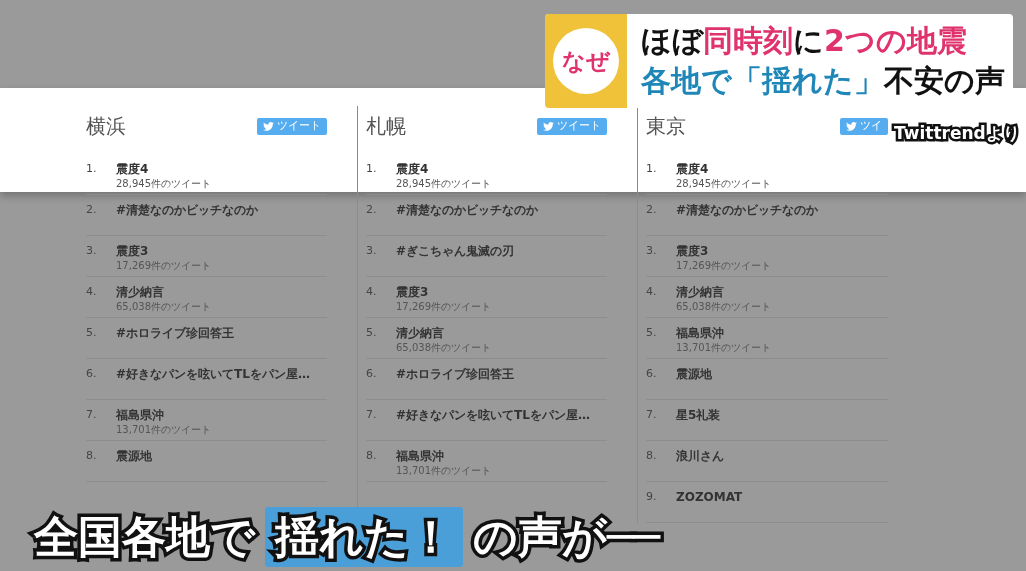 Image resolution: width=1026 pixels, height=571 pixels. What do you see at coordinates (700, 456) in the screenshot?
I see `trend-link: 浪川さん` at bounding box center [700, 456].